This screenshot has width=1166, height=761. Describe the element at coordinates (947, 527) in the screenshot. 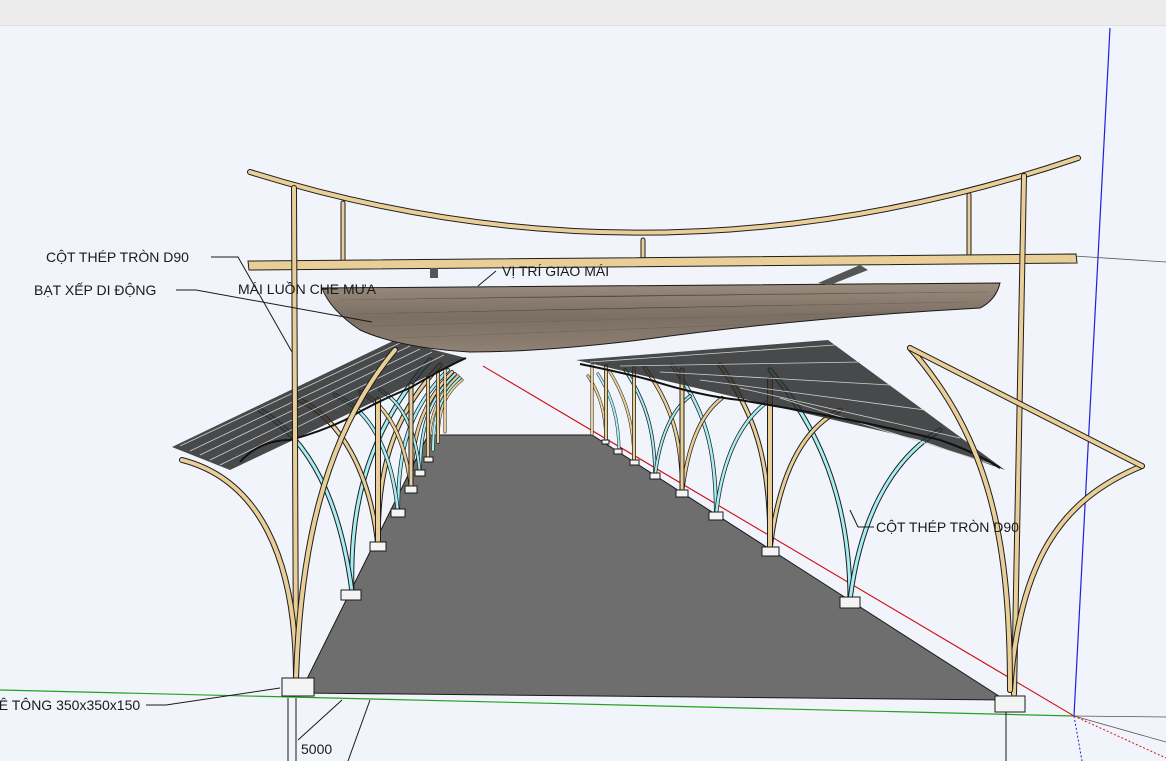

I see `label-column-right: CỘT THÉP TRÒN D90` at that location.